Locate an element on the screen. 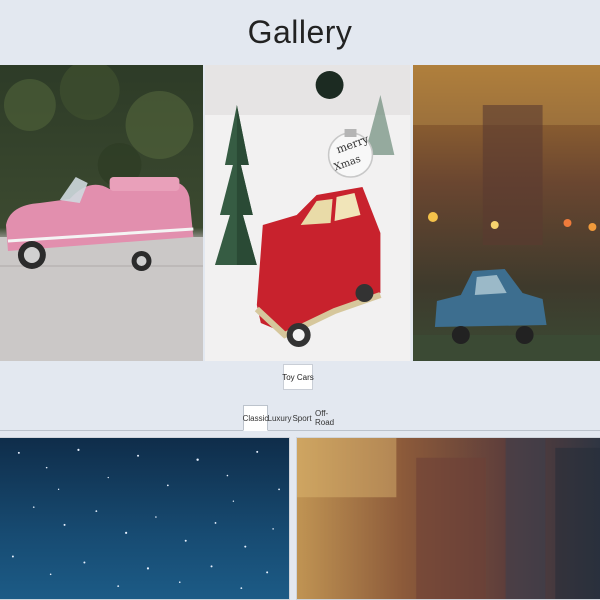 Image resolution: width=600 pixels, height=600 pixels. tab-off-road: Off-Road is located at coordinates (327, 418).